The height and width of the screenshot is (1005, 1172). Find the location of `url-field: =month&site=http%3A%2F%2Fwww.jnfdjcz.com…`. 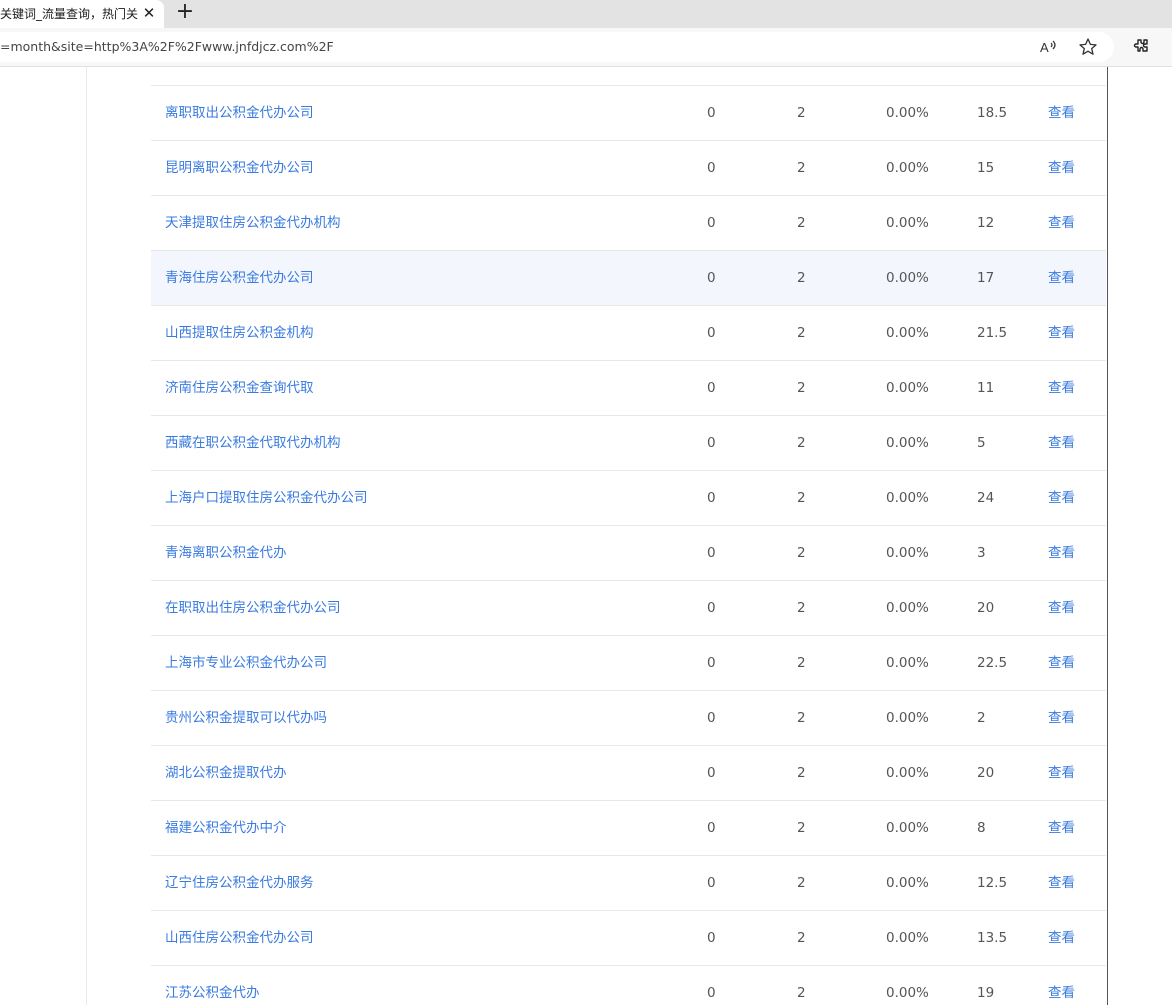

url-field: =month&site=http%3A%2F%2Fwww.jnfdjcz.com… is located at coordinates (557, 47).